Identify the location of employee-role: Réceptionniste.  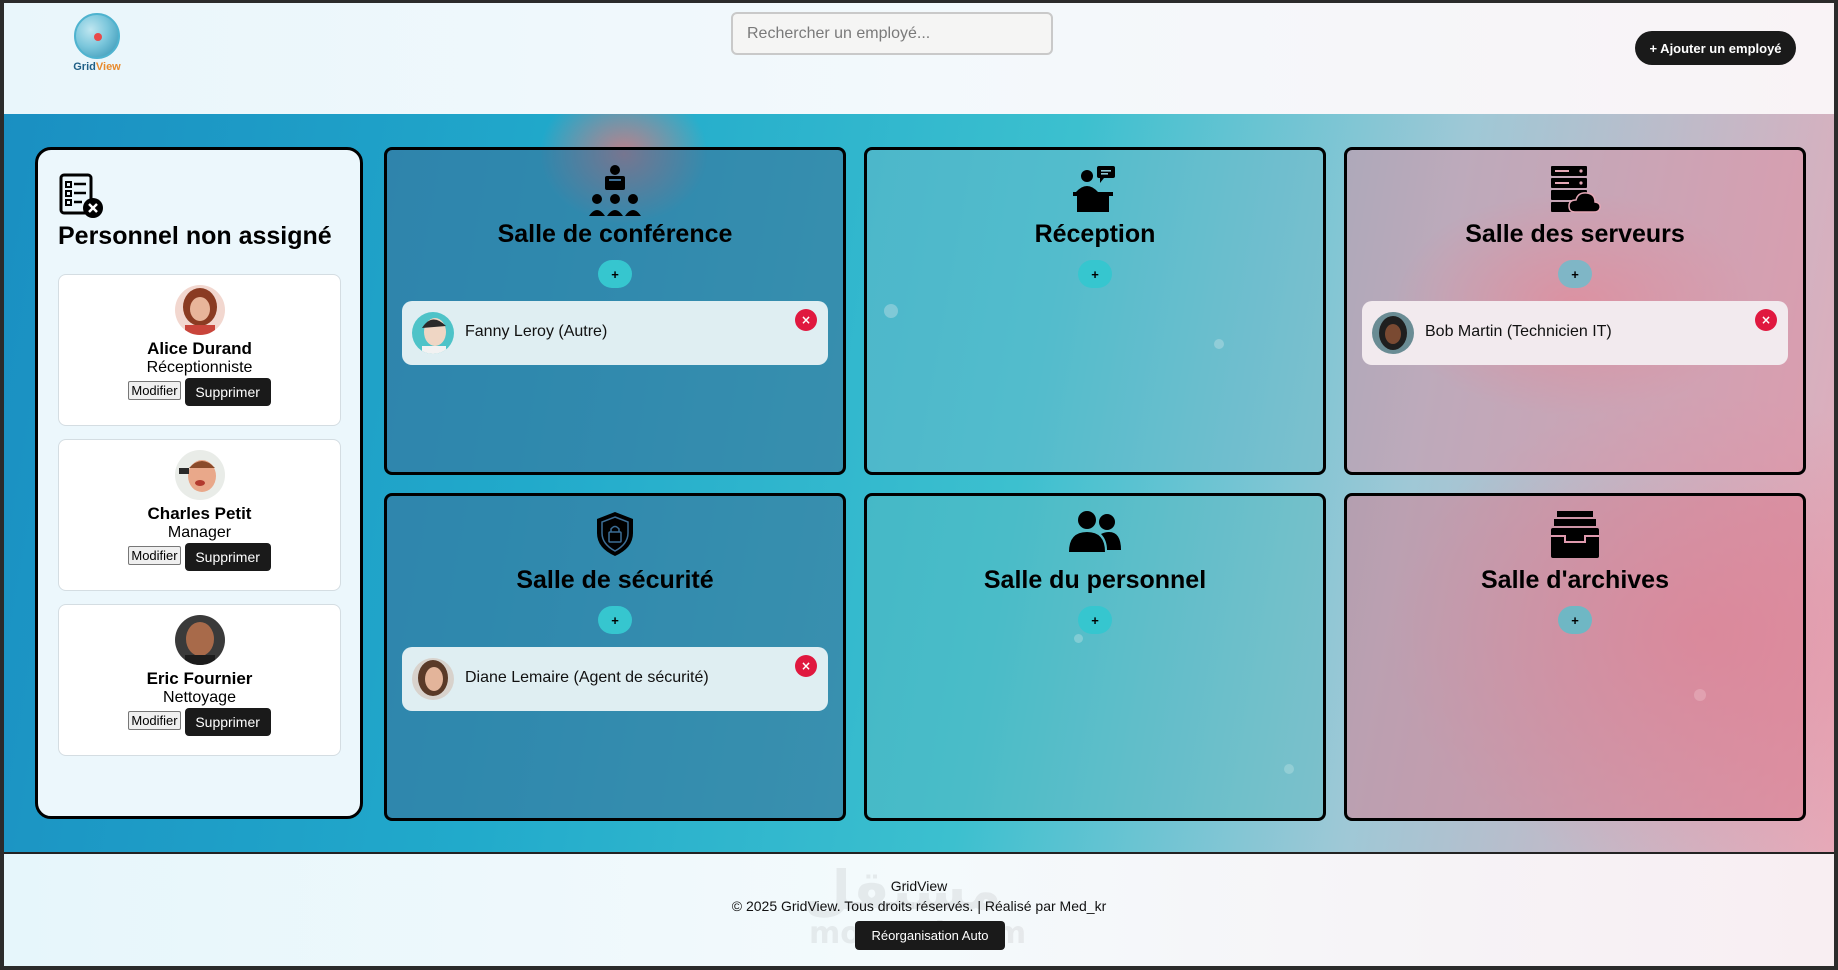
(199, 367).